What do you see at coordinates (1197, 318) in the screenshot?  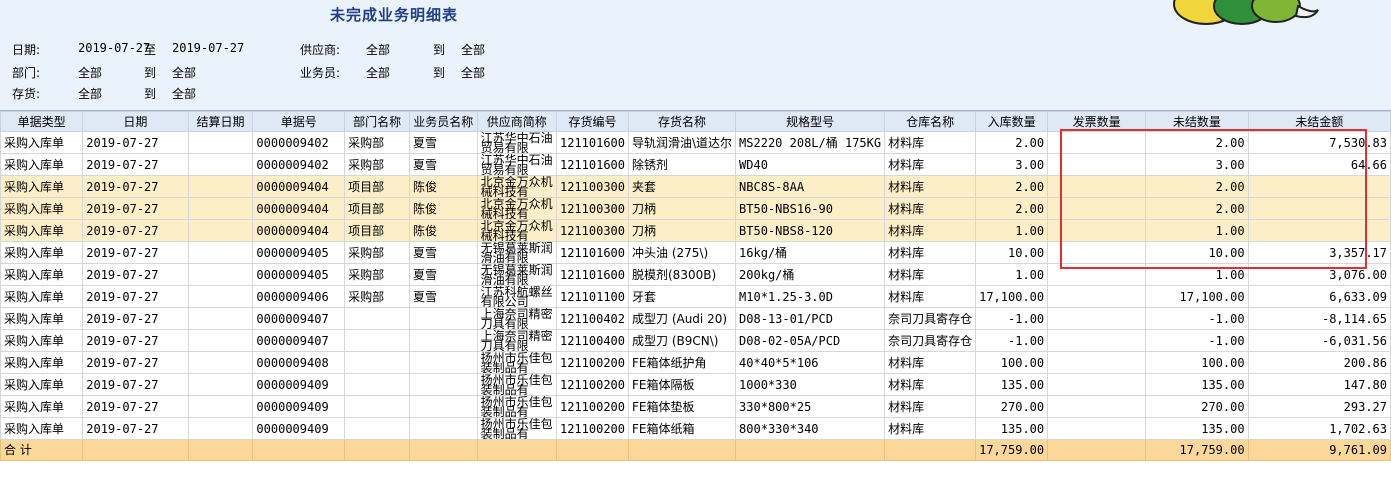 I see `cell-open-qty: -1.00` at bounding box center [1197, 318].